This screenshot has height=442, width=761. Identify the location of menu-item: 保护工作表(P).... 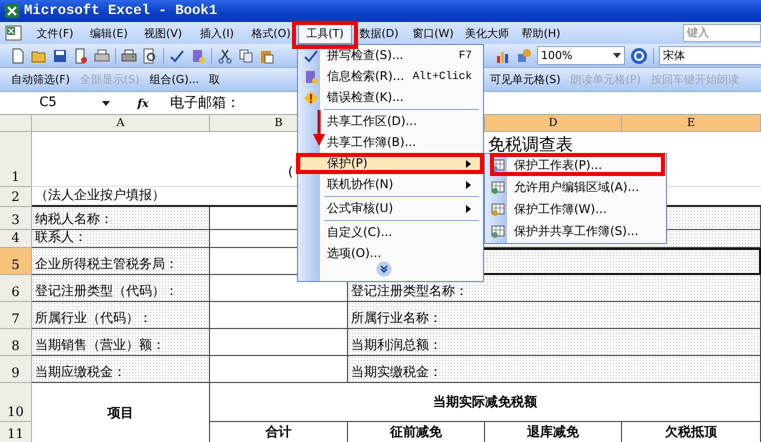
(575, 165).